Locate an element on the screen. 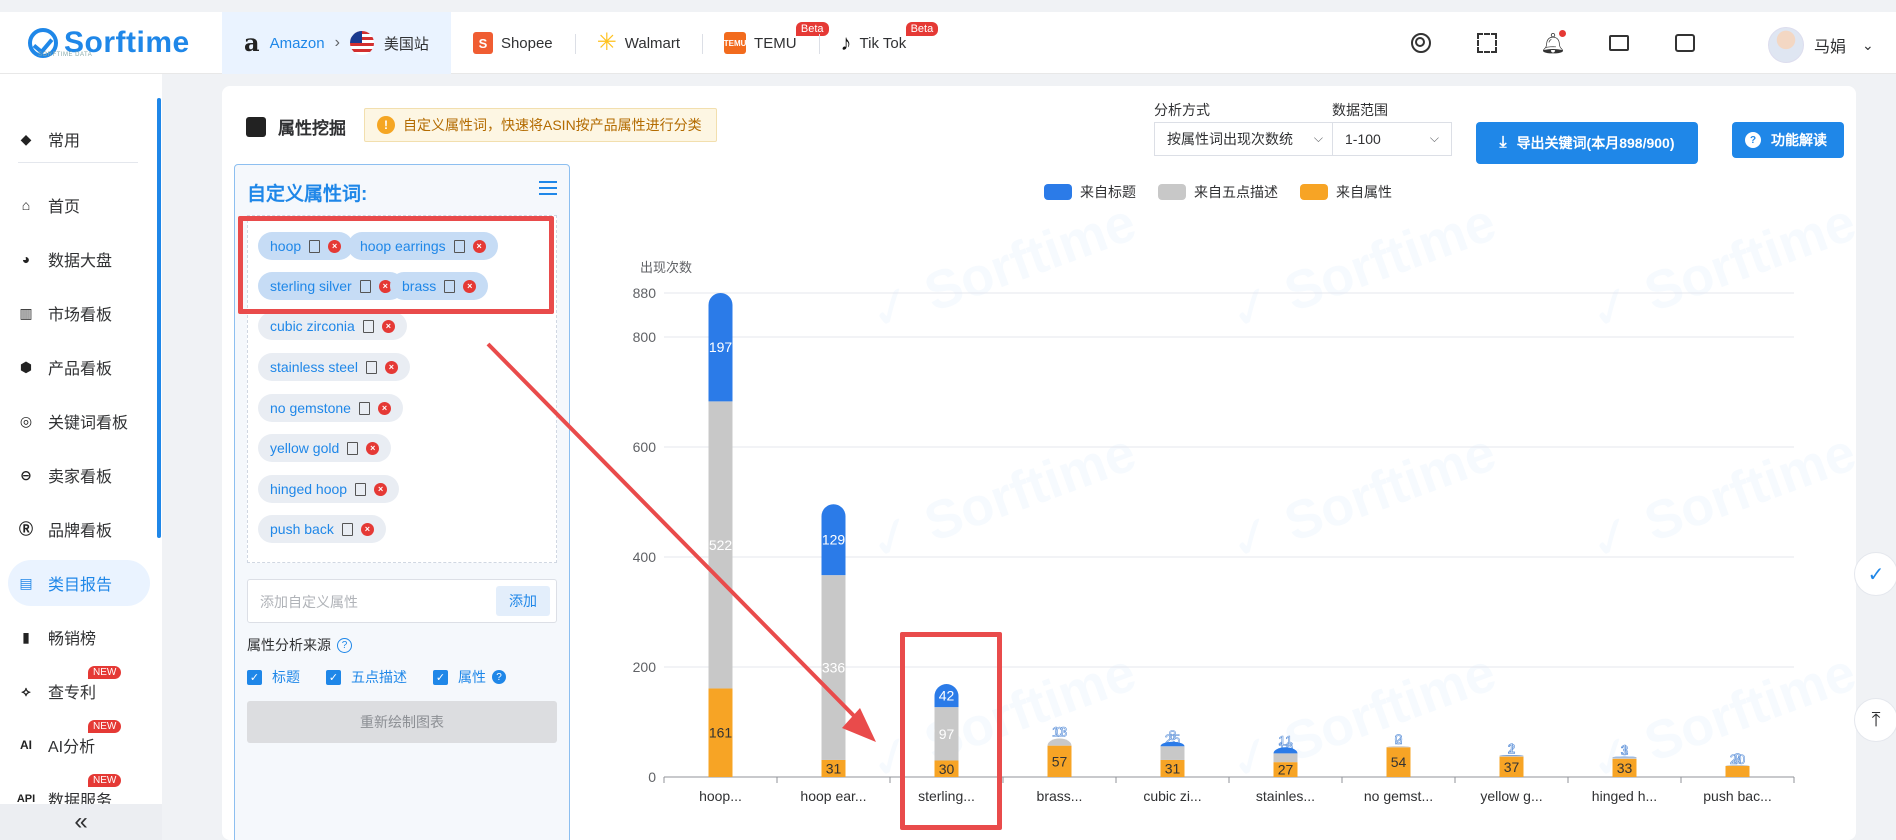  data-label: 8 is located at coordinates (1173, 735).